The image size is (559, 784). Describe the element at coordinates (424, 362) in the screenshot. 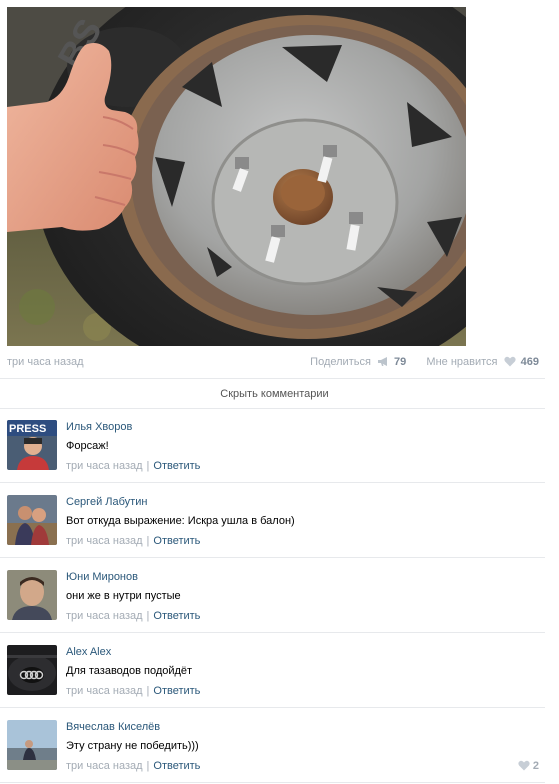

I see `post-actions: Поделиться 79 Мне нравится 469` at that location.